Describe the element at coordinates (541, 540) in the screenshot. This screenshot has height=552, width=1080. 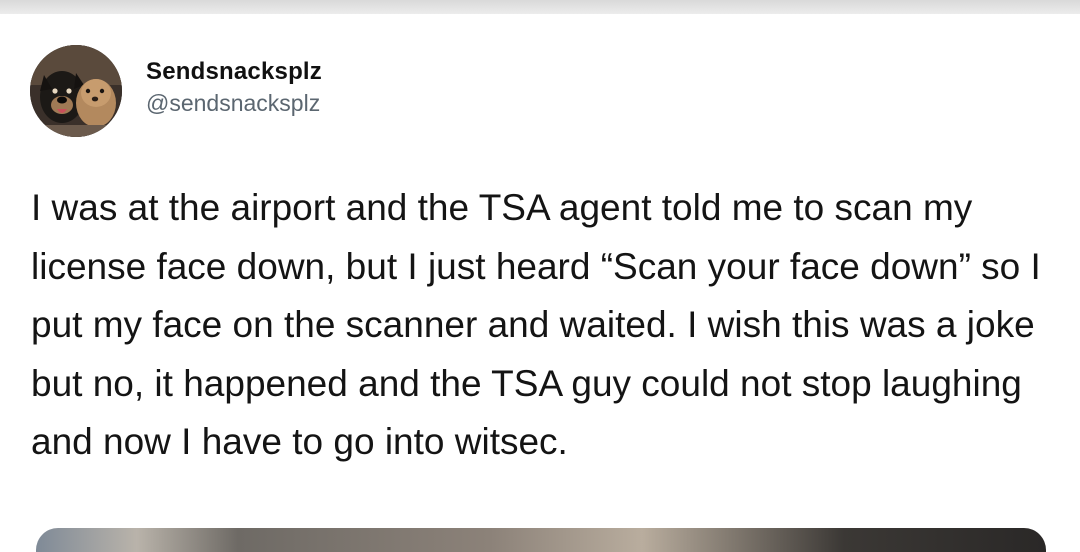
I see `tweet-media-image` at that location.